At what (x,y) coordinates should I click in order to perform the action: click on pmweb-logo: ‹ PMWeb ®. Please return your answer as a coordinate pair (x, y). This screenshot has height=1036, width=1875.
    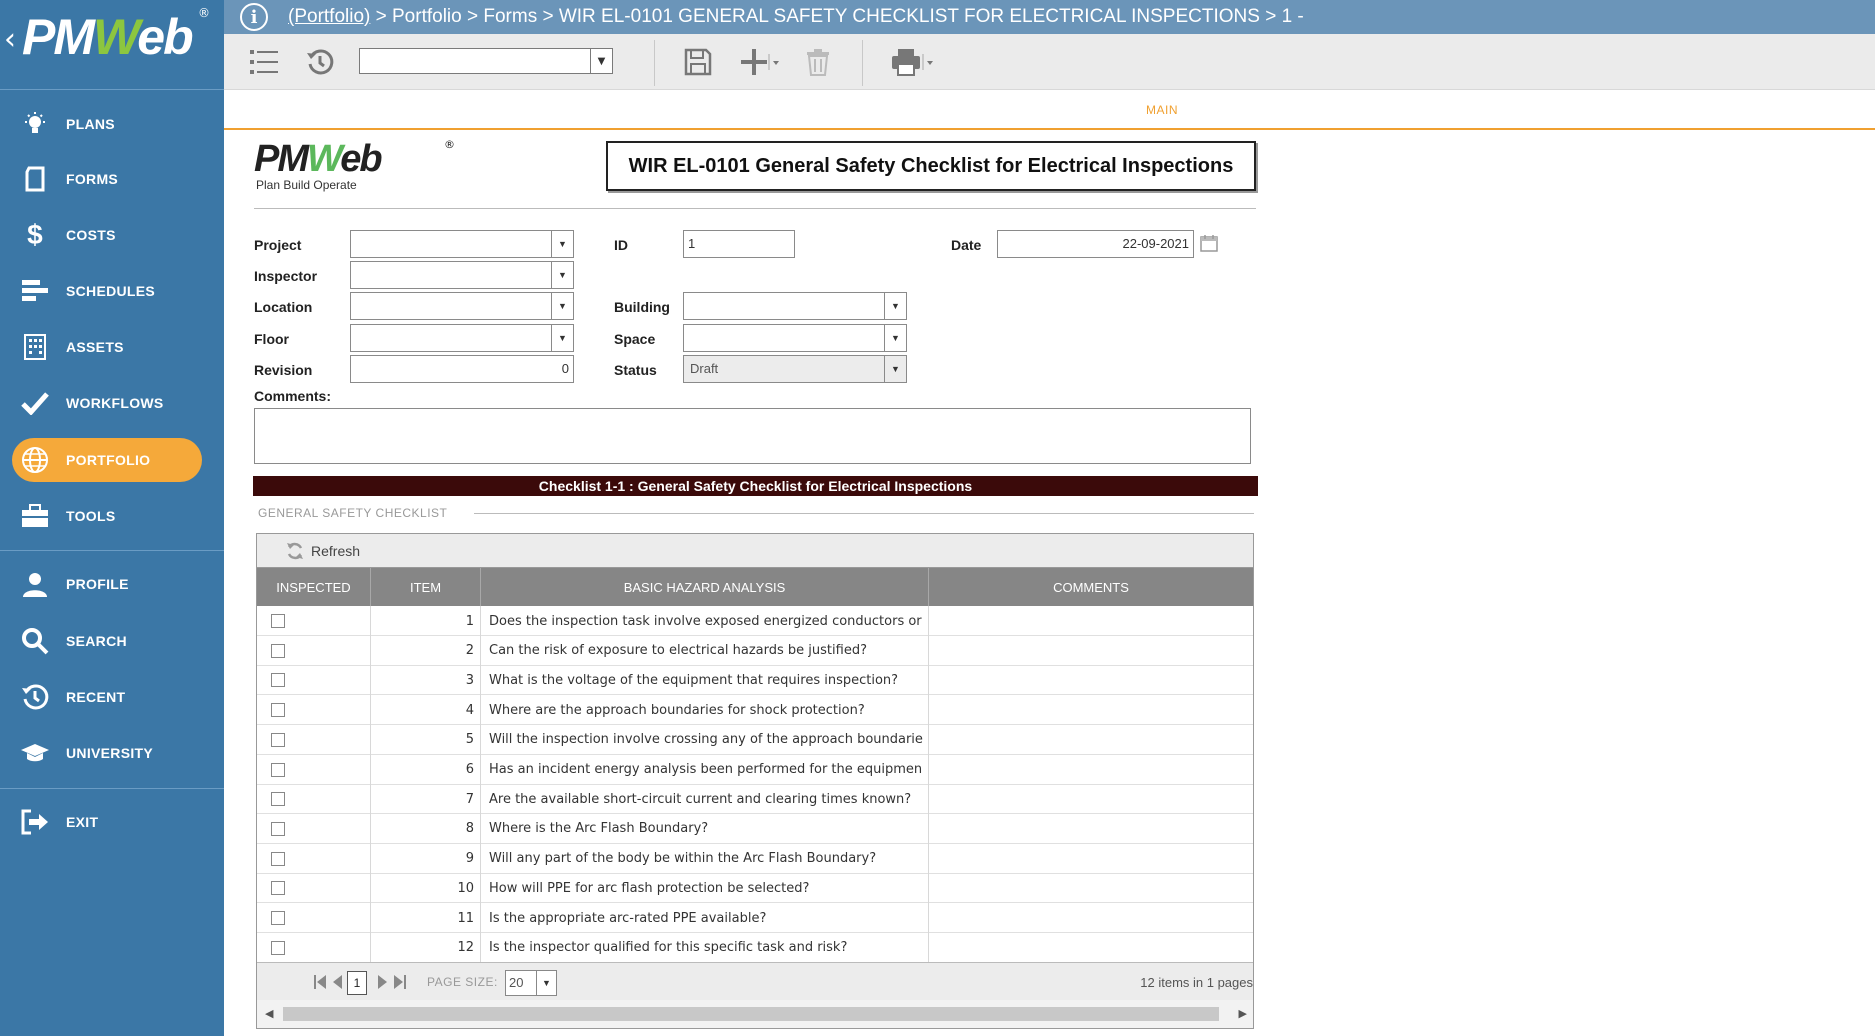
    Looking at the image, I should click on (112, 44).